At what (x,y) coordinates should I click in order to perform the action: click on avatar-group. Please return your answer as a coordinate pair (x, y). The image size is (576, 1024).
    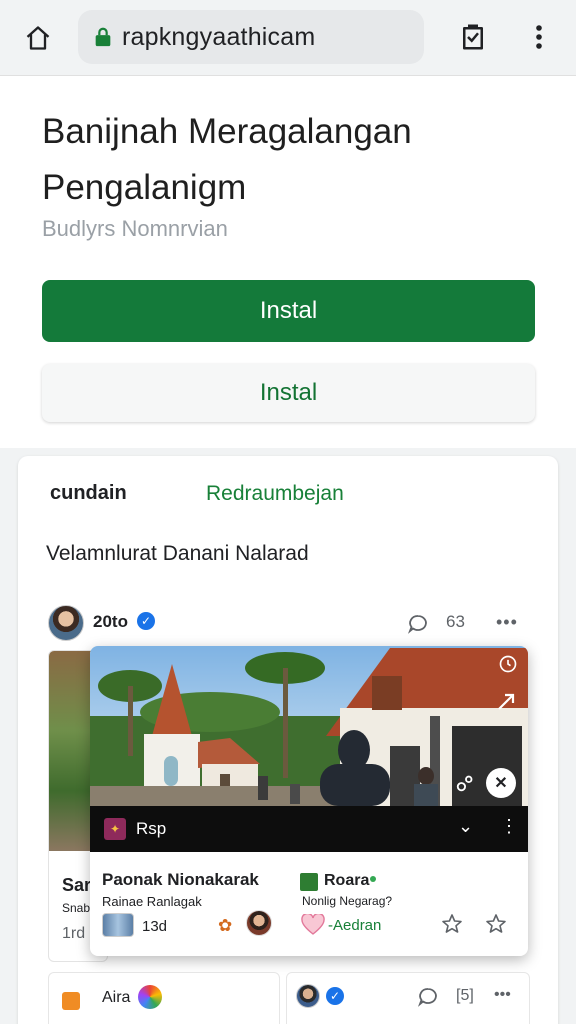
    Looking at the image, I should click on (118, 925).